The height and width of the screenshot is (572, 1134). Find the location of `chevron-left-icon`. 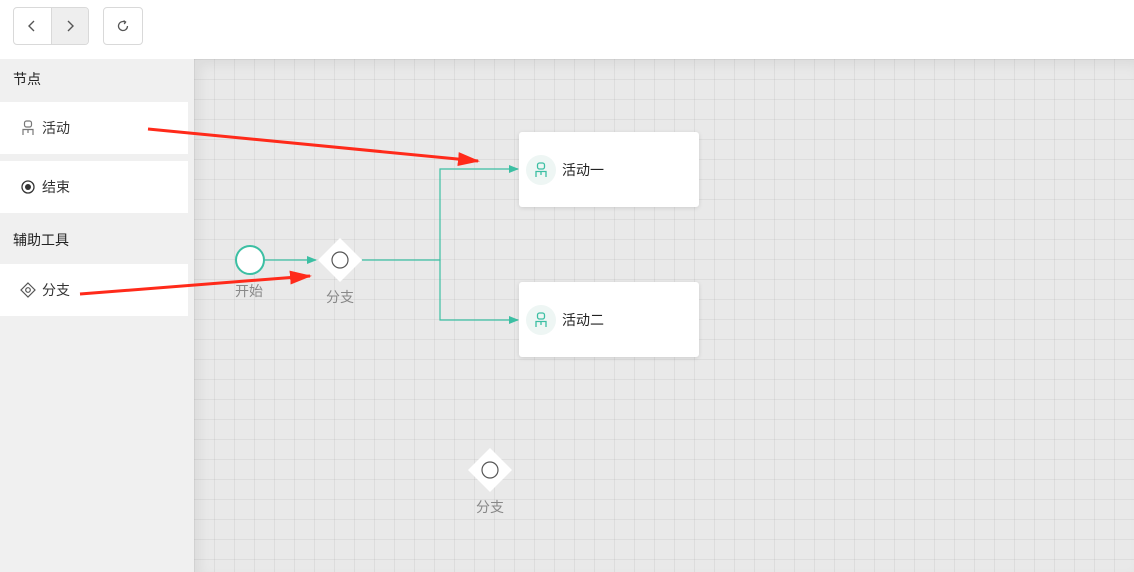

chevron-left-icon is located at coordinates (31, 26).